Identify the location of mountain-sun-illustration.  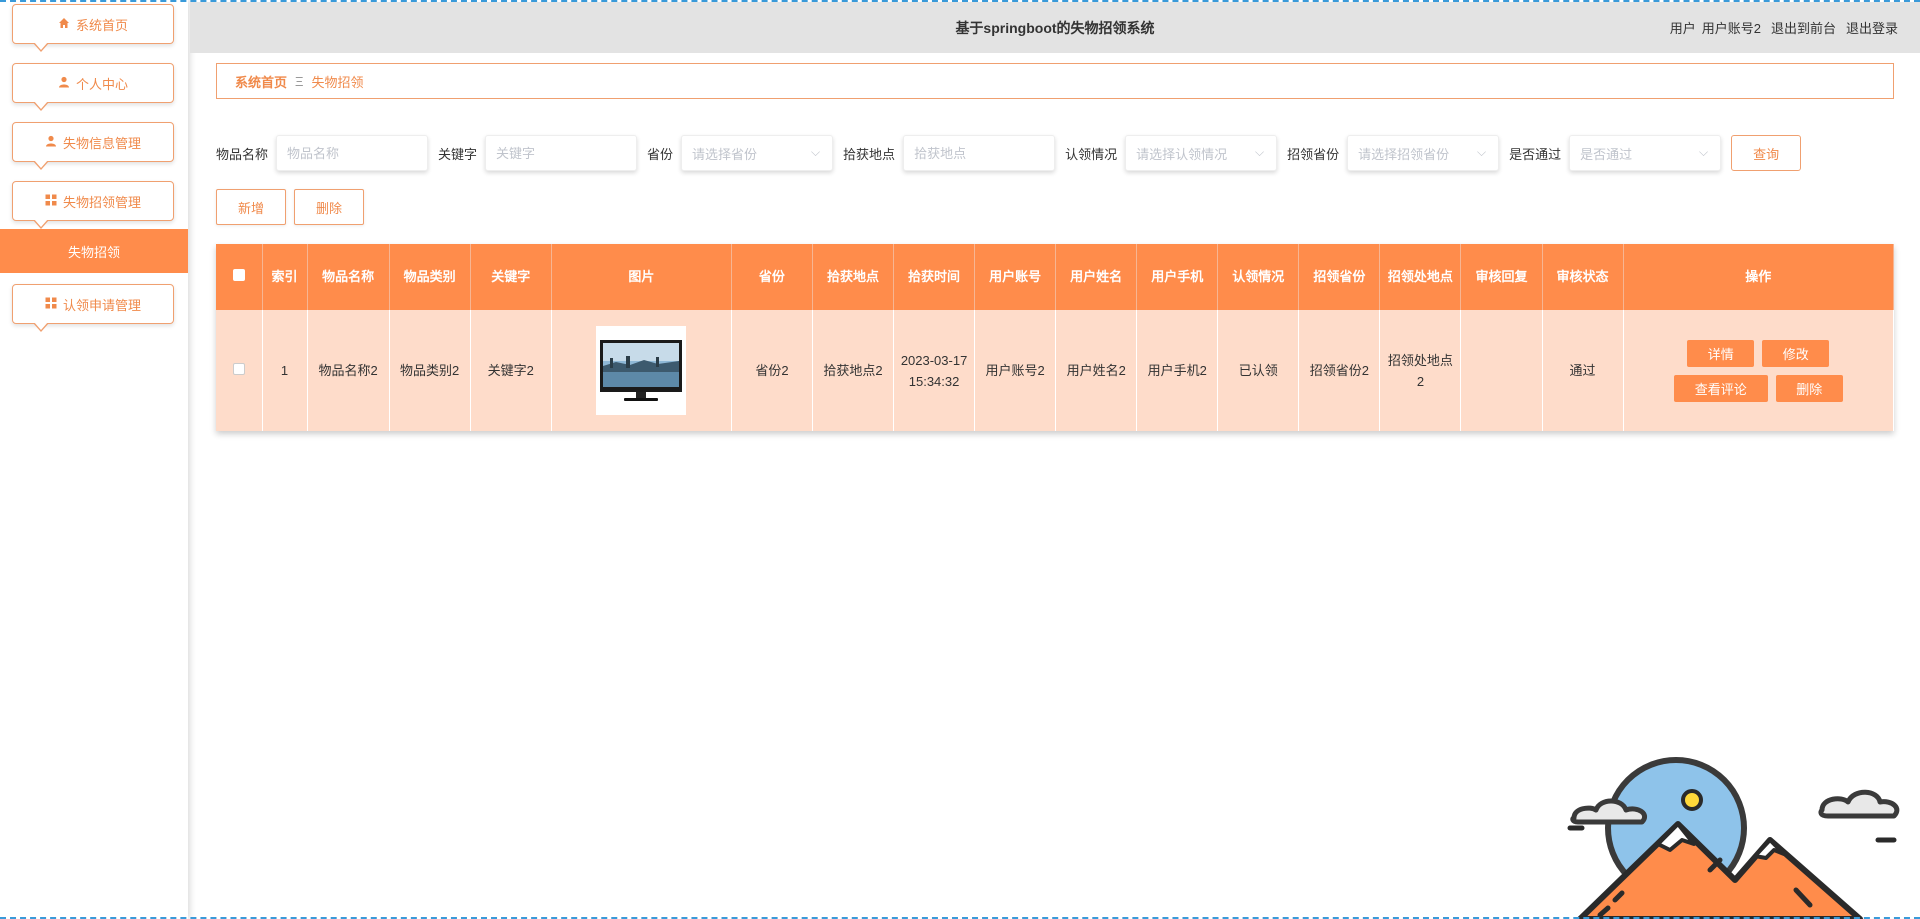
(1733, 838).